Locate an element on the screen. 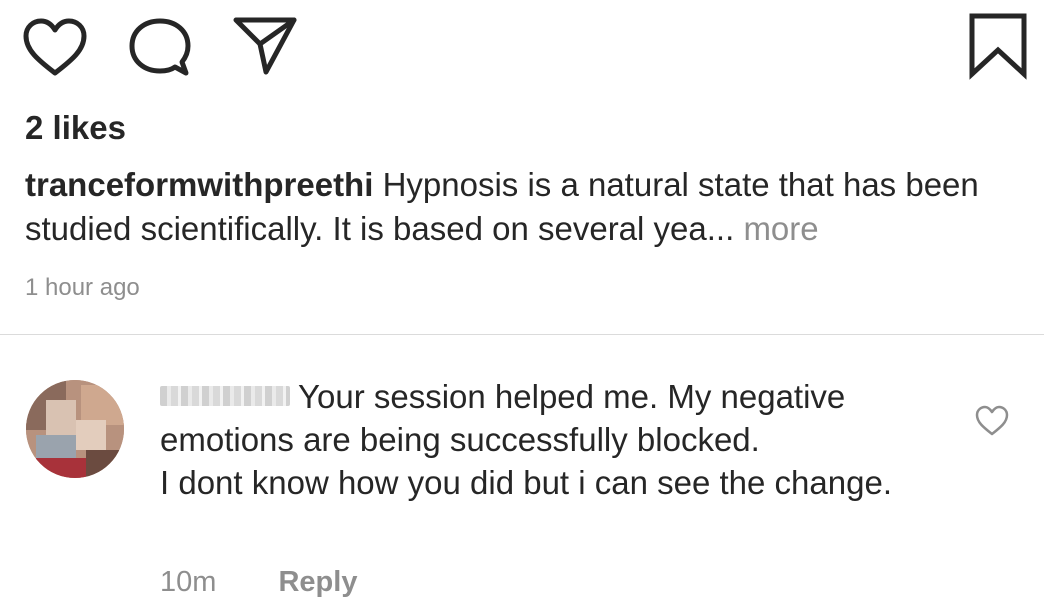  caption-username: tranceformwithpreethi is located at coordinates (199, 184).